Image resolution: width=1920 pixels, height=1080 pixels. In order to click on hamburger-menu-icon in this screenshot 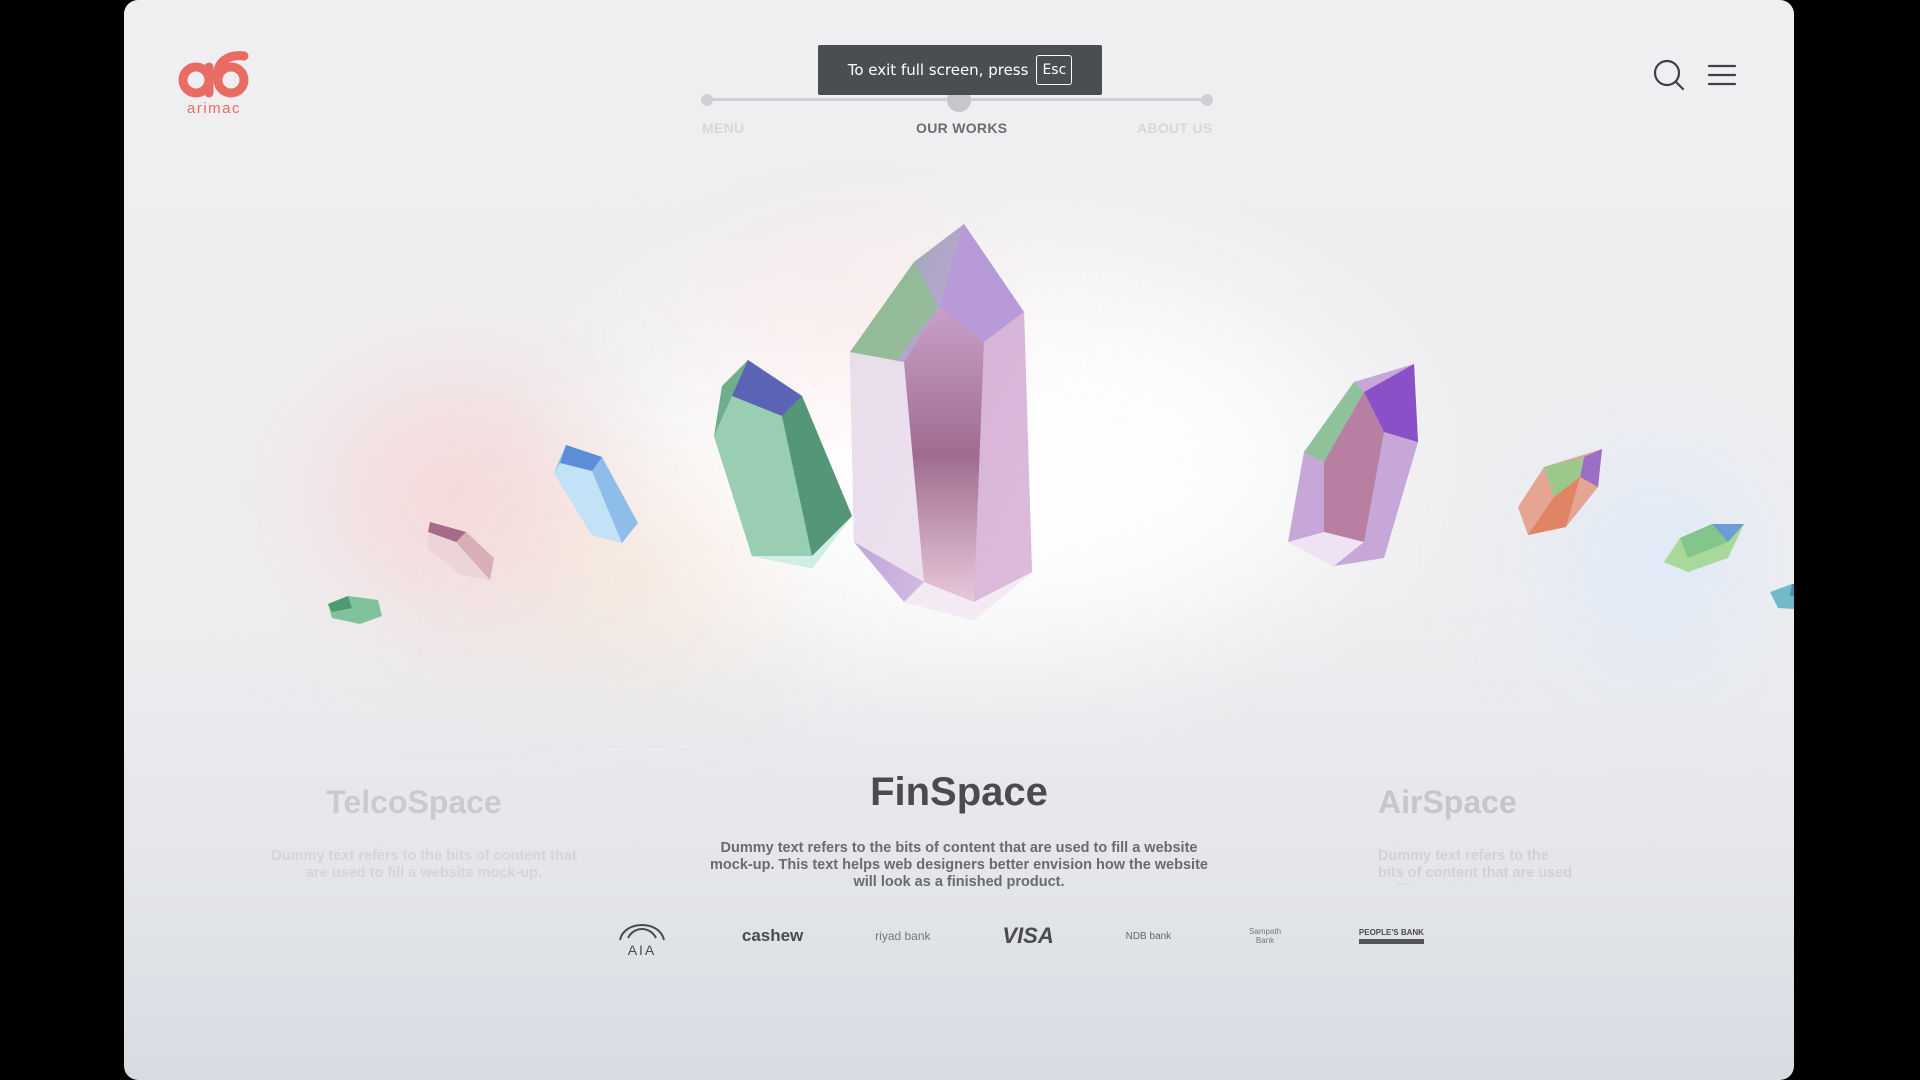, I will do `click(1722, 75)`.